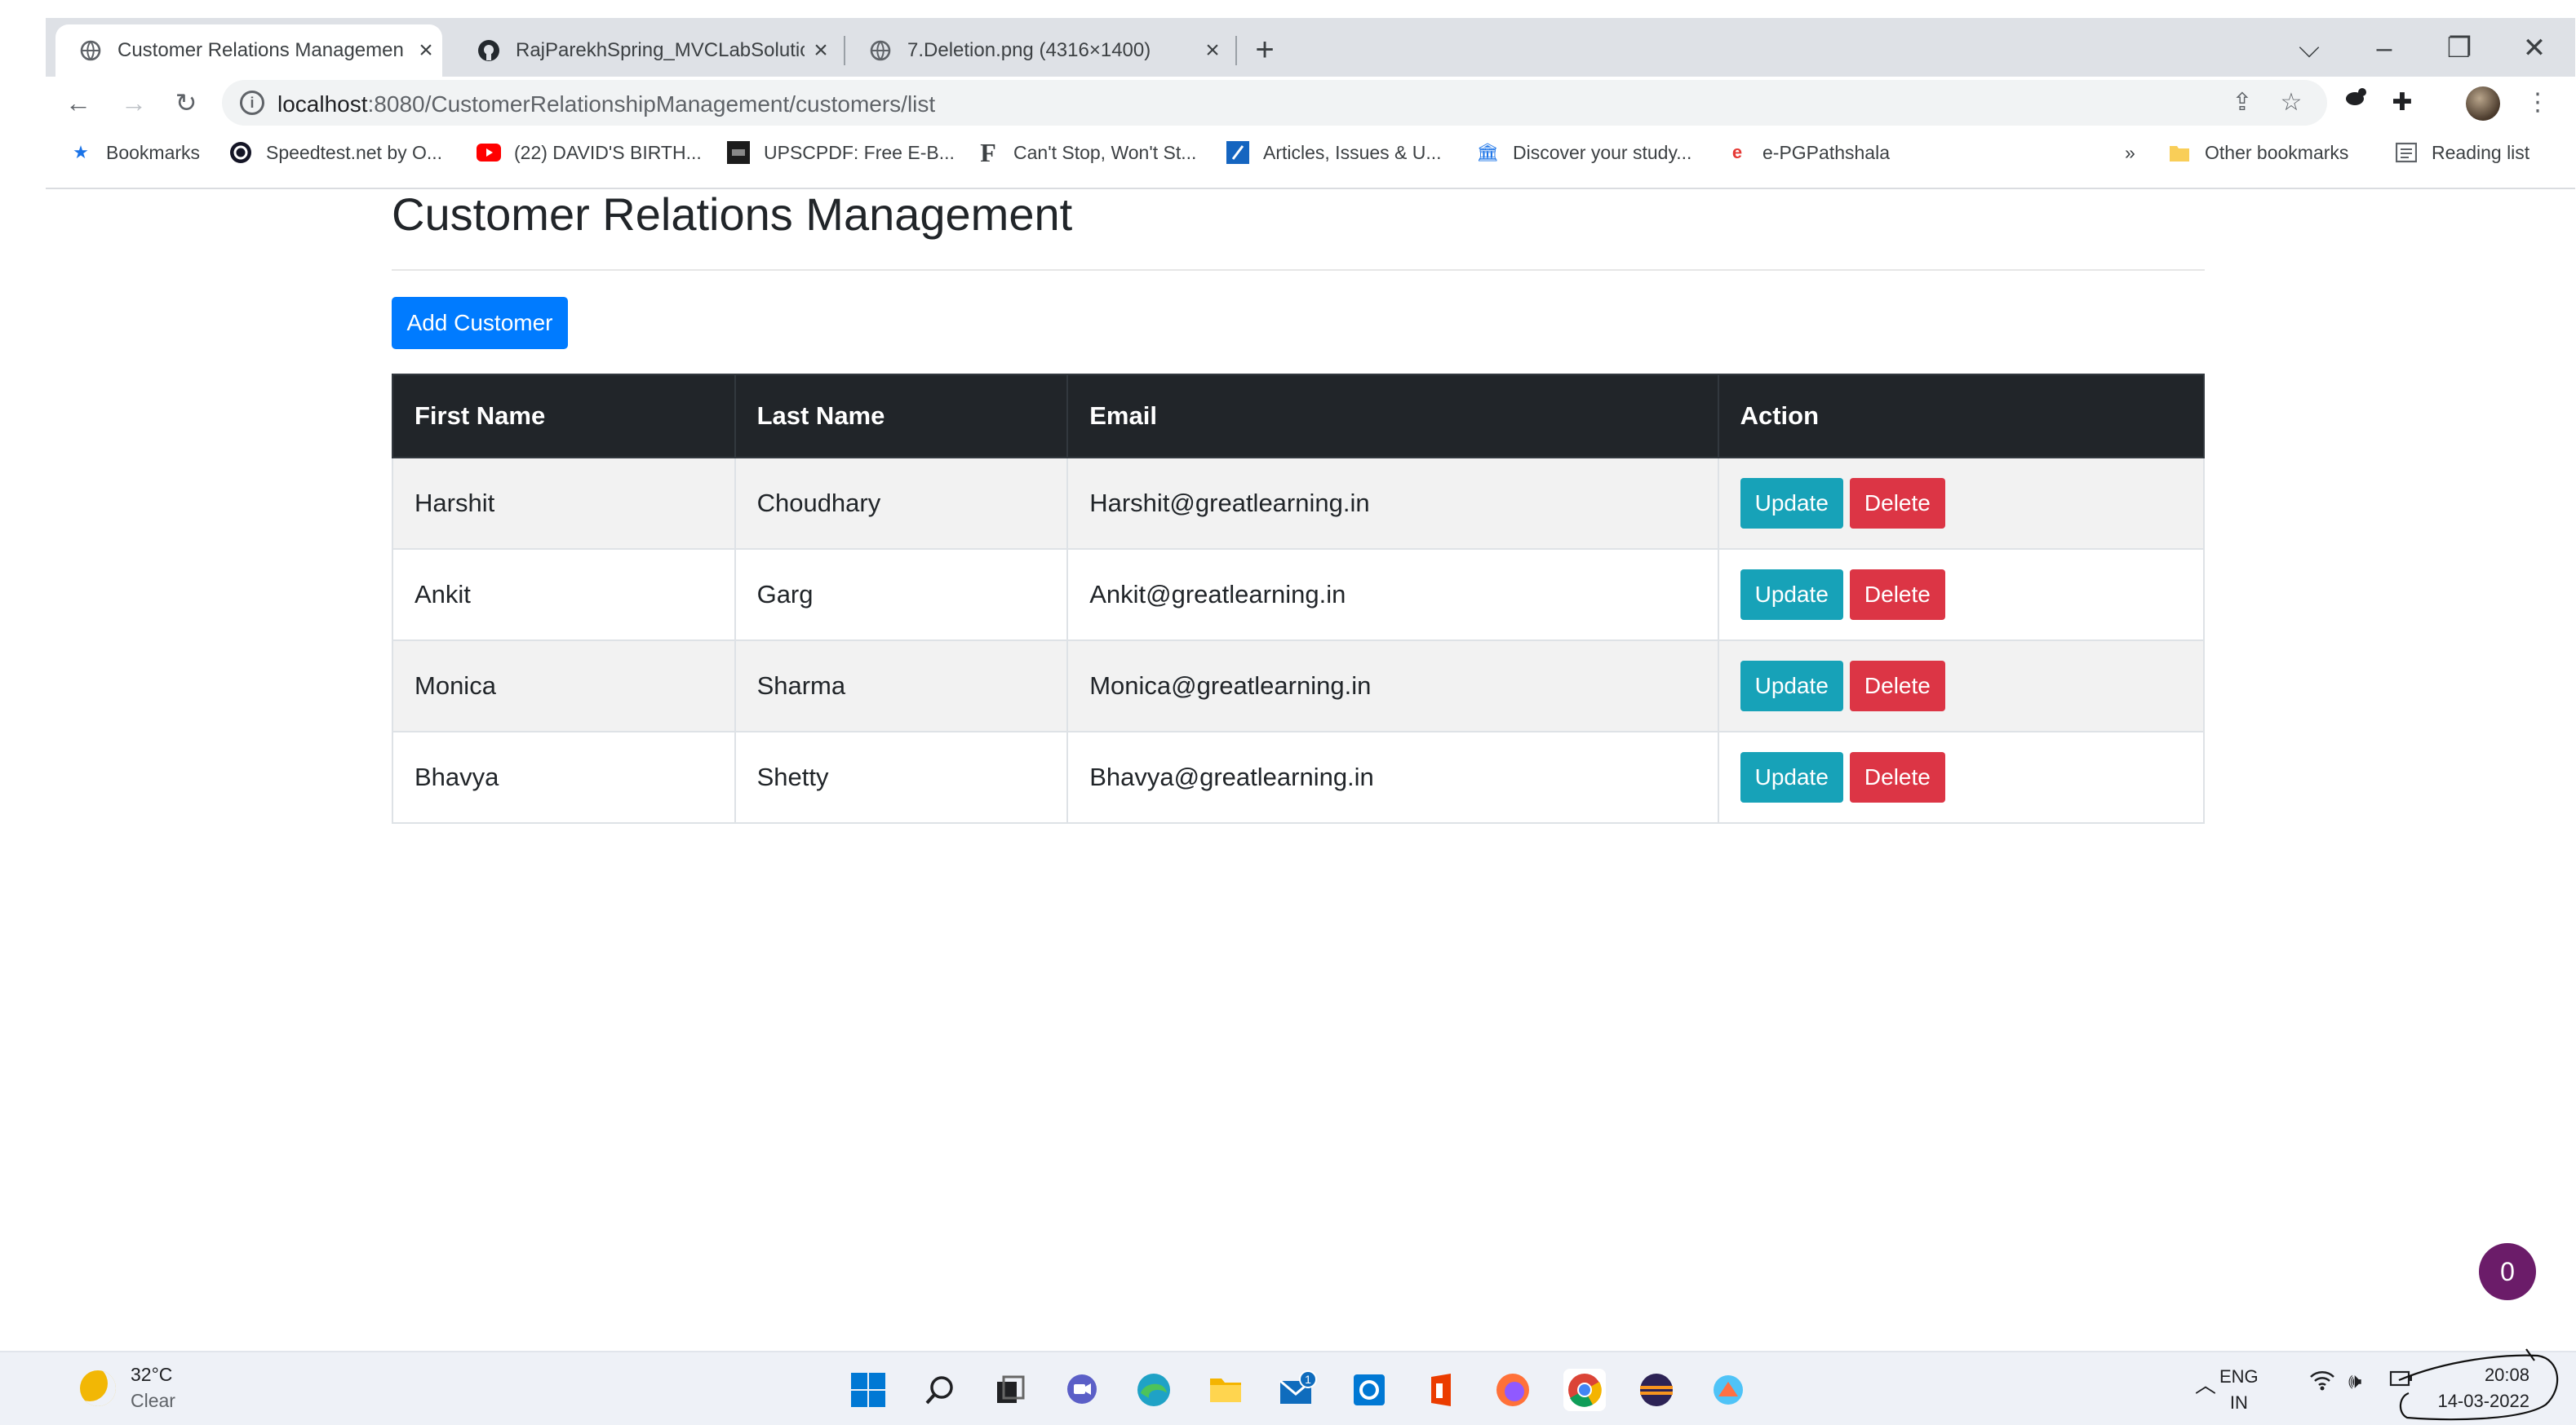 This screenshot has width=2576, height=1425. I want to click on cell-action: Update Delete, so click(1962, 685).